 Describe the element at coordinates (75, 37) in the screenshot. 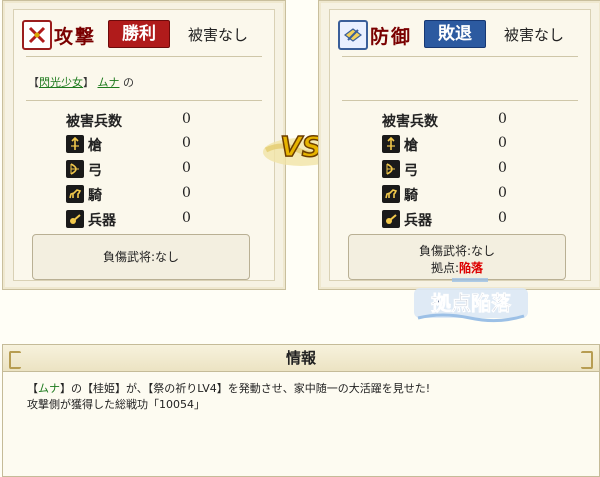

I see `attack-mode-label: 攻撃` at that location.